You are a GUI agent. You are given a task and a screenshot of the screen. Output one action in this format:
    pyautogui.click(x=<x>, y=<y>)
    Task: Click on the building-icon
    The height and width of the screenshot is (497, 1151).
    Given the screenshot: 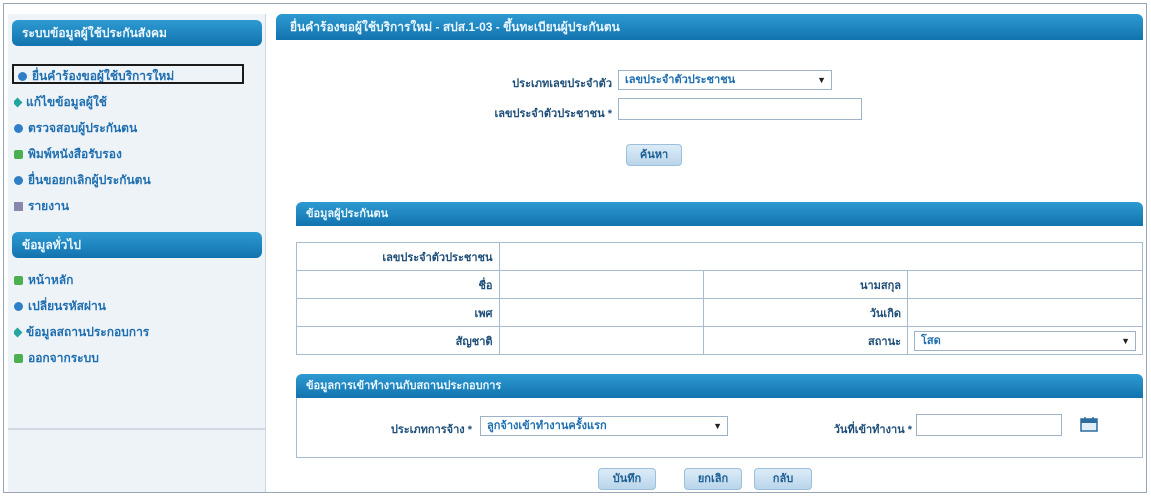 What is the action you would take?
    pyautogui.click(x=18, y=332)
    